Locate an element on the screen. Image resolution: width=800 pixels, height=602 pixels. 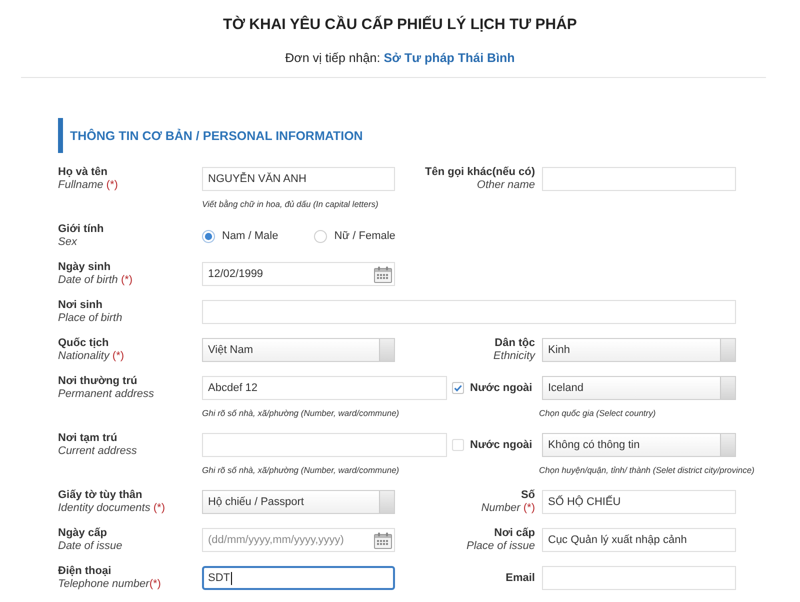
date-field: 12/02/1999 is located at coordinates (298, 274).